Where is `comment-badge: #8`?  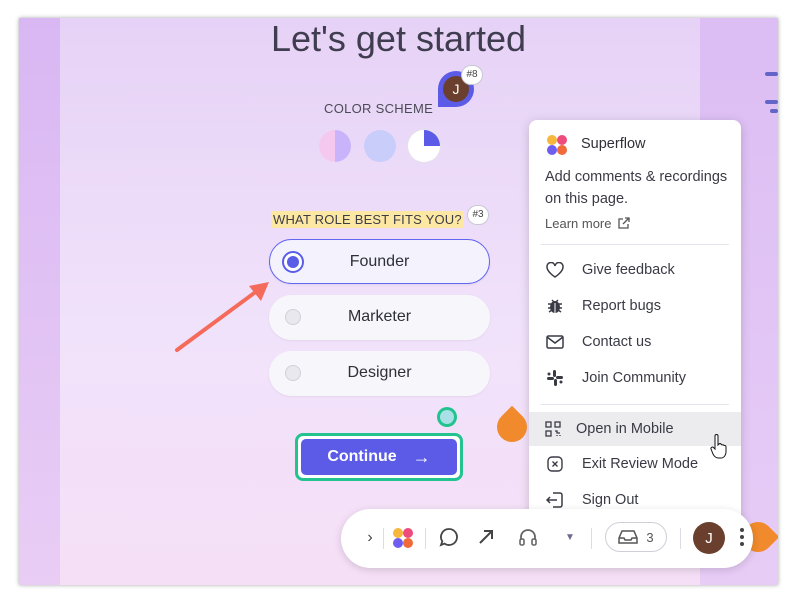 comment-badge: #8 is located at coordinates (472, 75).